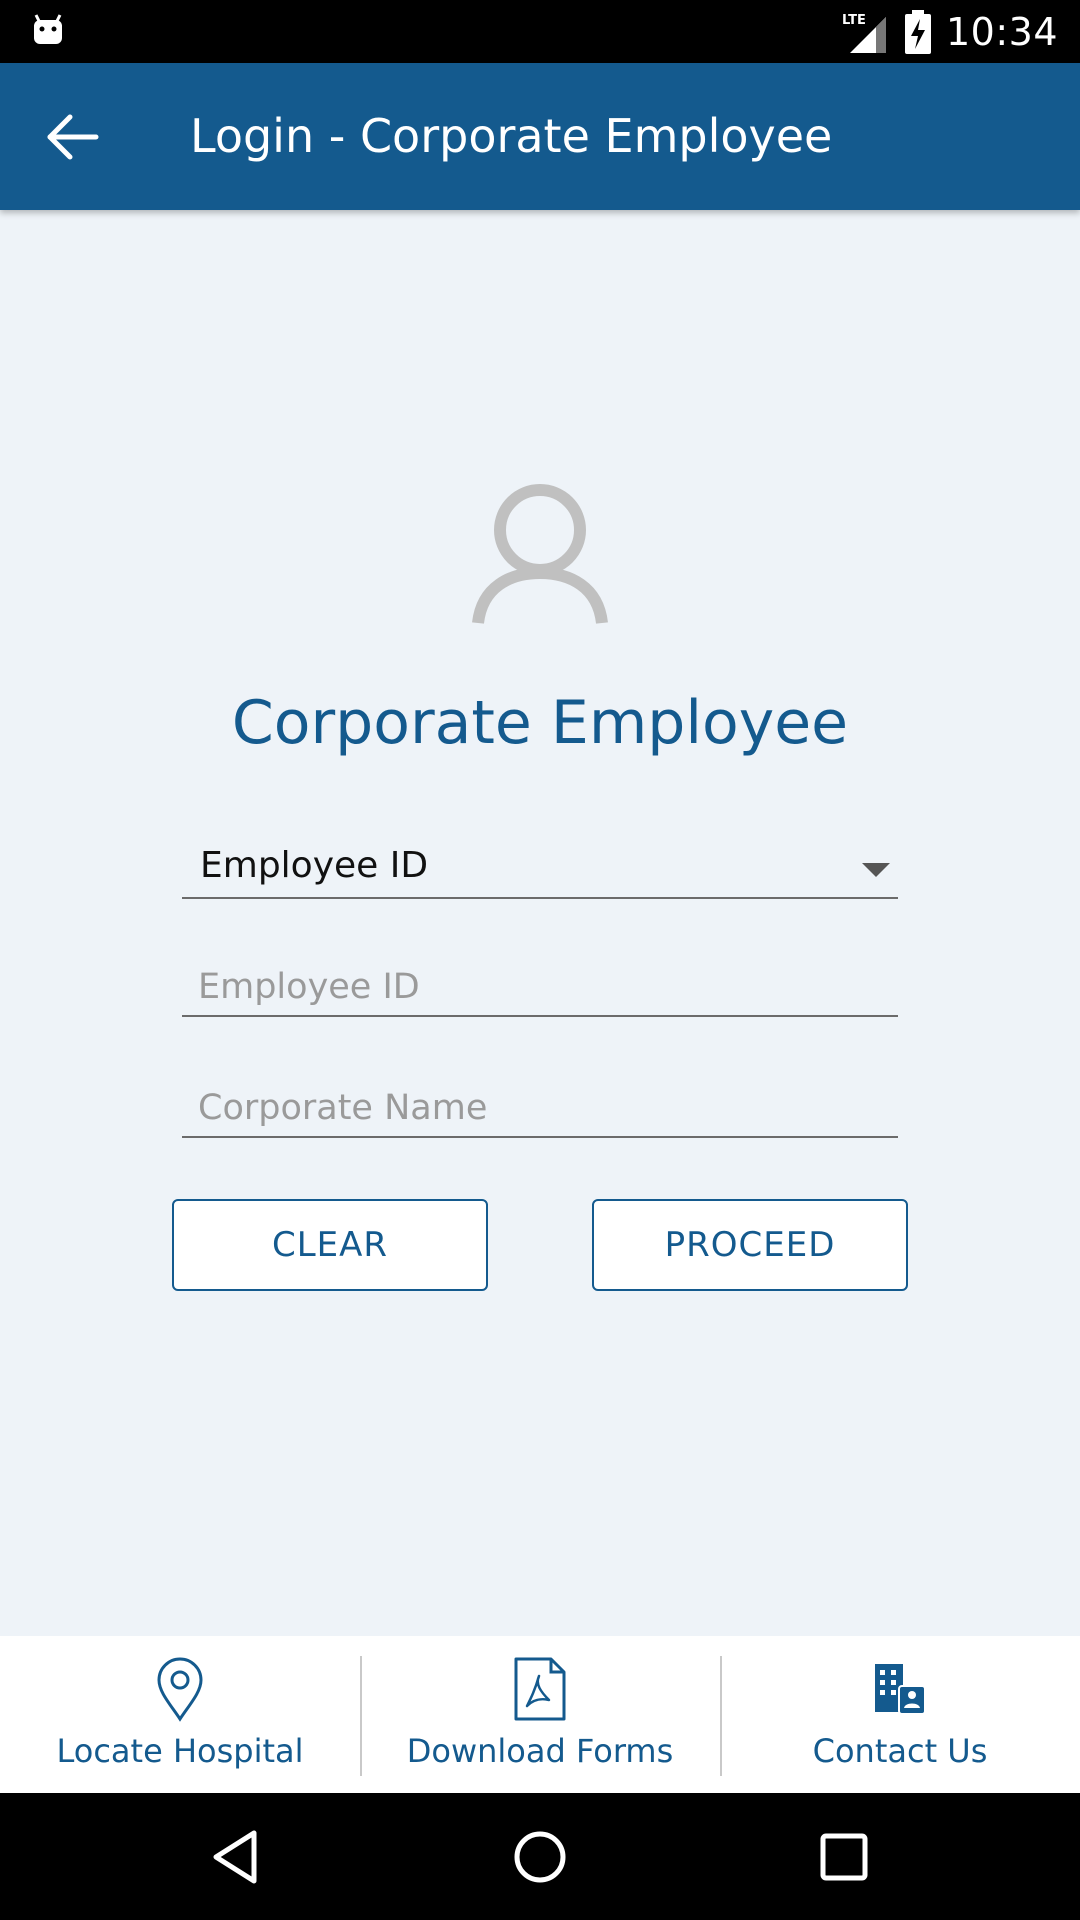 The width and height of the screenshot is (1080, 1920). Describe the element at coordinates (540, 1689) in the screenshot. I see `pdf-file-icon` at that location.